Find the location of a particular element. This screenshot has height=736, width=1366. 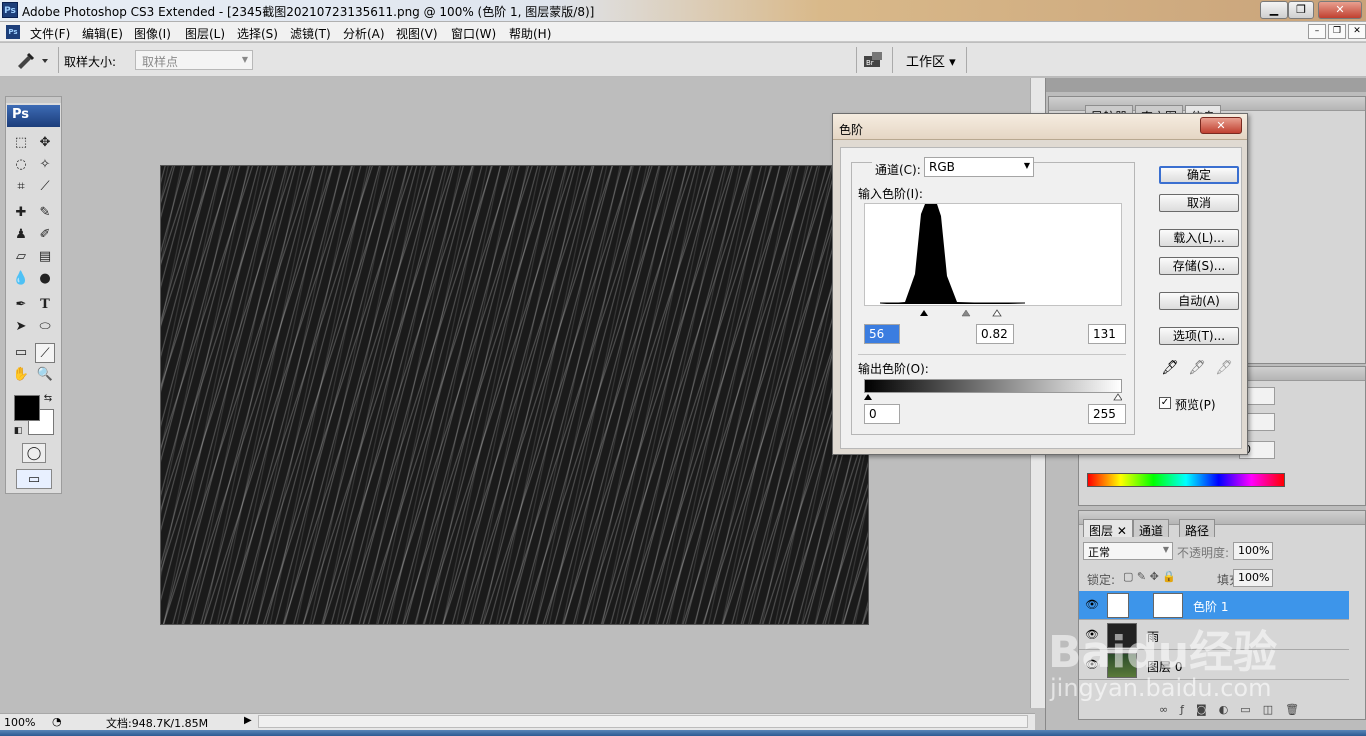

clone-stamp-tool-icon: ♟ is located at coordinates (21, 235).